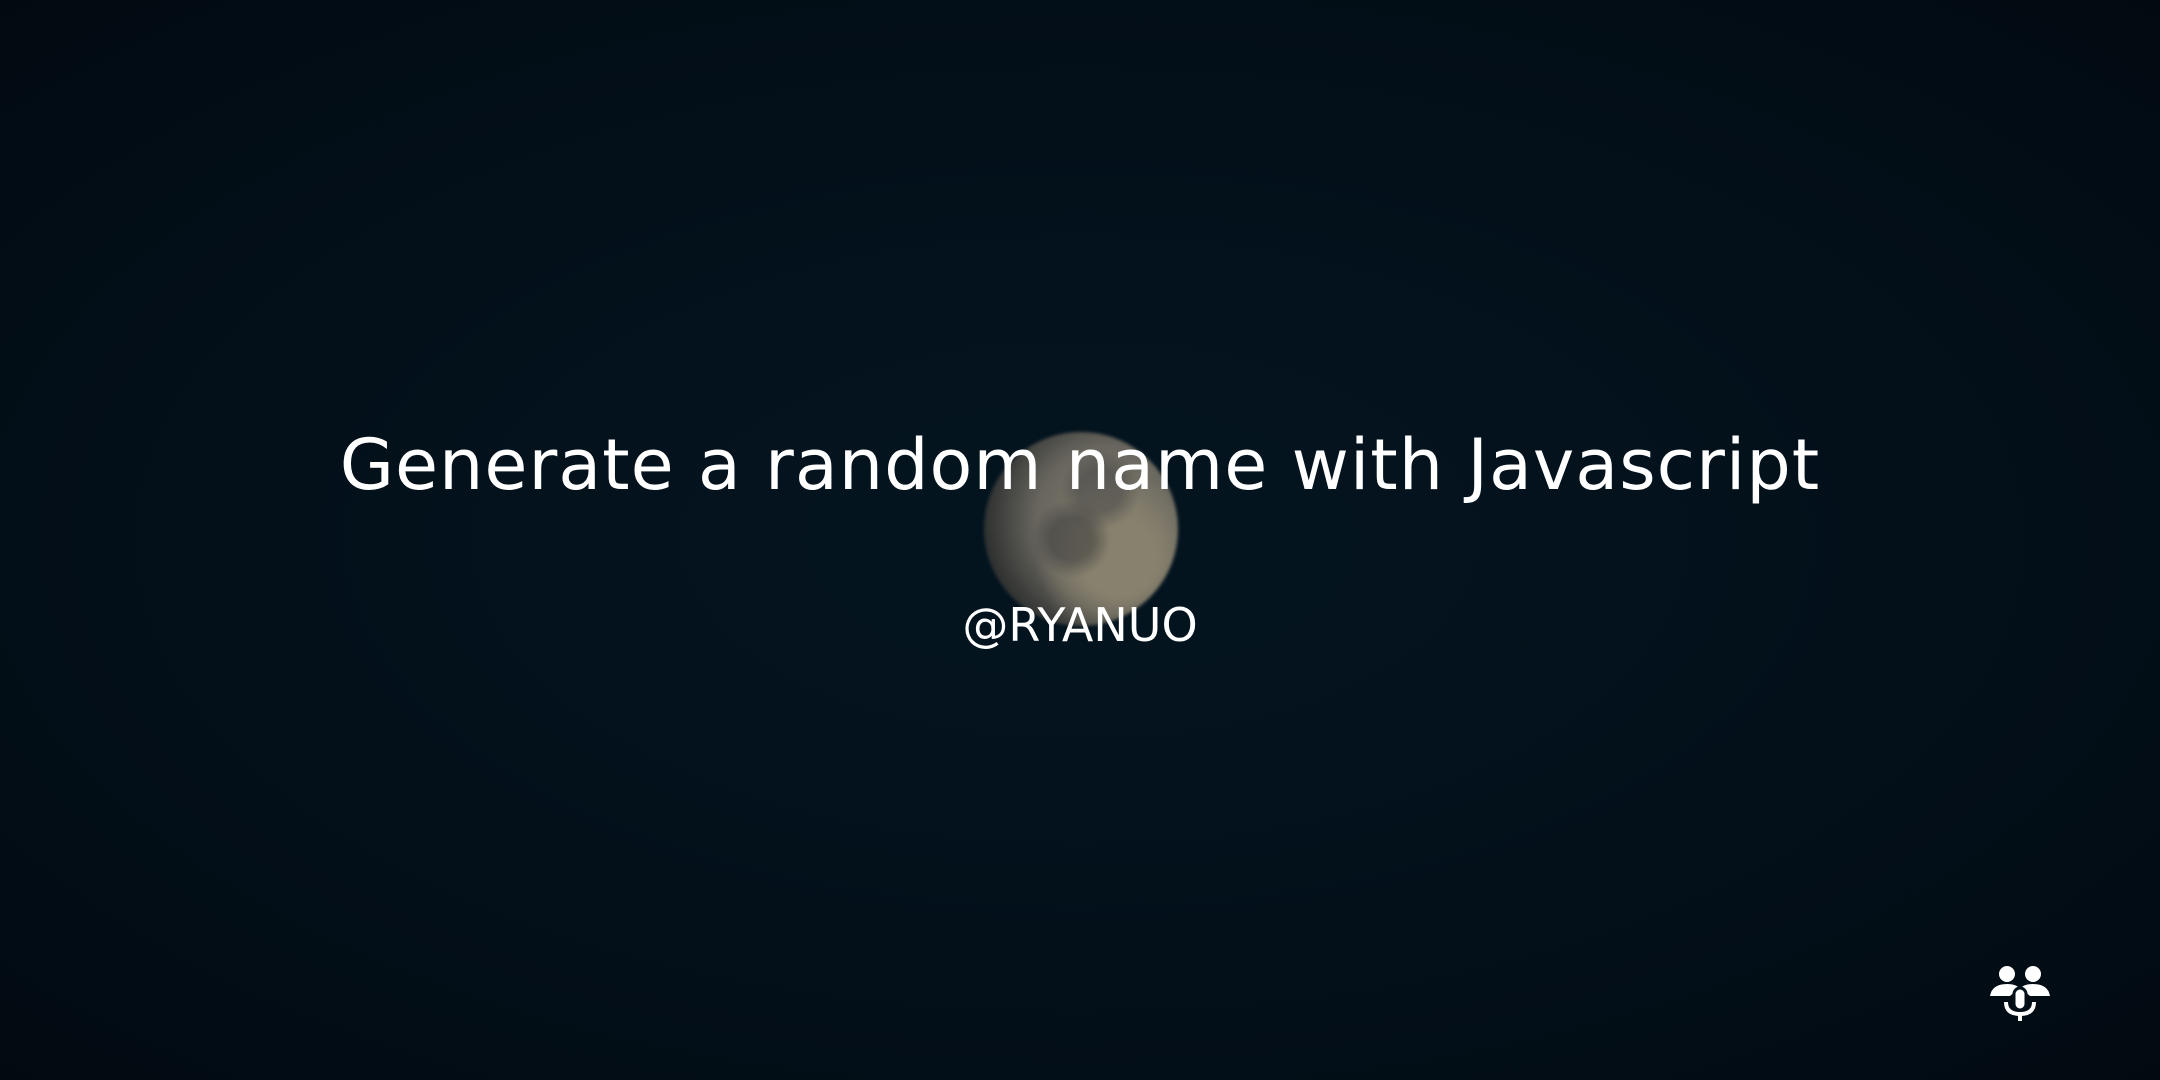 This screenshot has width=2160, height=1080. Describe the element at coordinates (1080, 625) in the screenshot. I see `author-handle: @RYANUO` at that location.